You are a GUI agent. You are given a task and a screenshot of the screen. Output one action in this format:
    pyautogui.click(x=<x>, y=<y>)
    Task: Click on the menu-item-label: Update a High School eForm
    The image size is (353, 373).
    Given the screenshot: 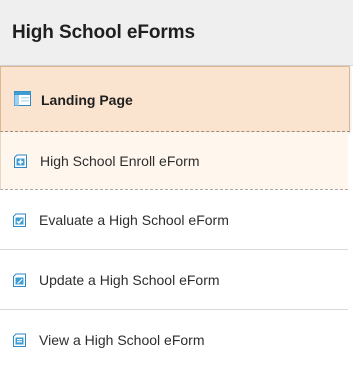 What is the action you would take?
    pyautogui.click(x=129, y=280)
    